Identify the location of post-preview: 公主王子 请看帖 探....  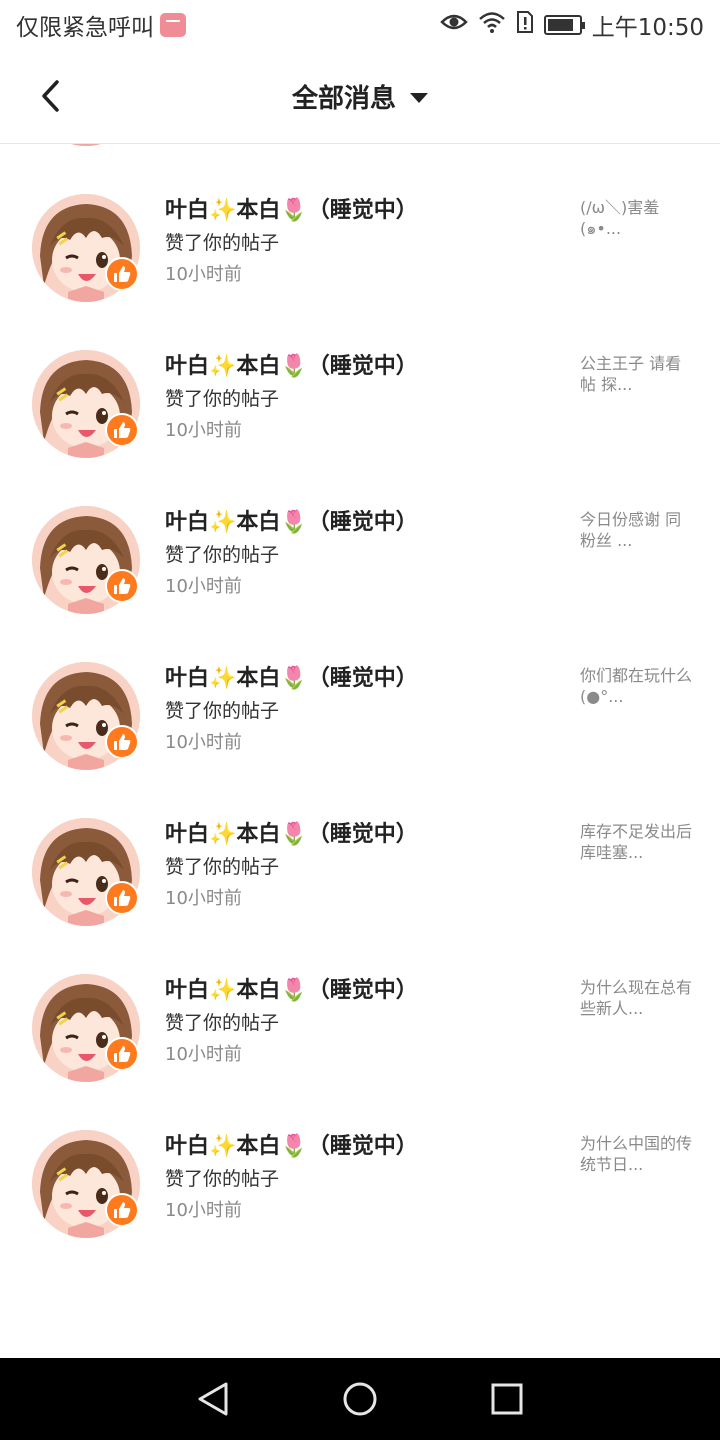
(636, 374).